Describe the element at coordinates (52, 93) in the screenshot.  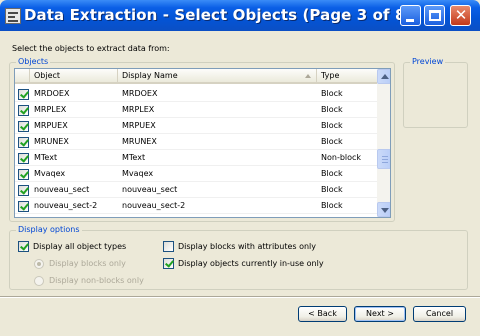
I see `object-cell: MRDOEX` at that location.